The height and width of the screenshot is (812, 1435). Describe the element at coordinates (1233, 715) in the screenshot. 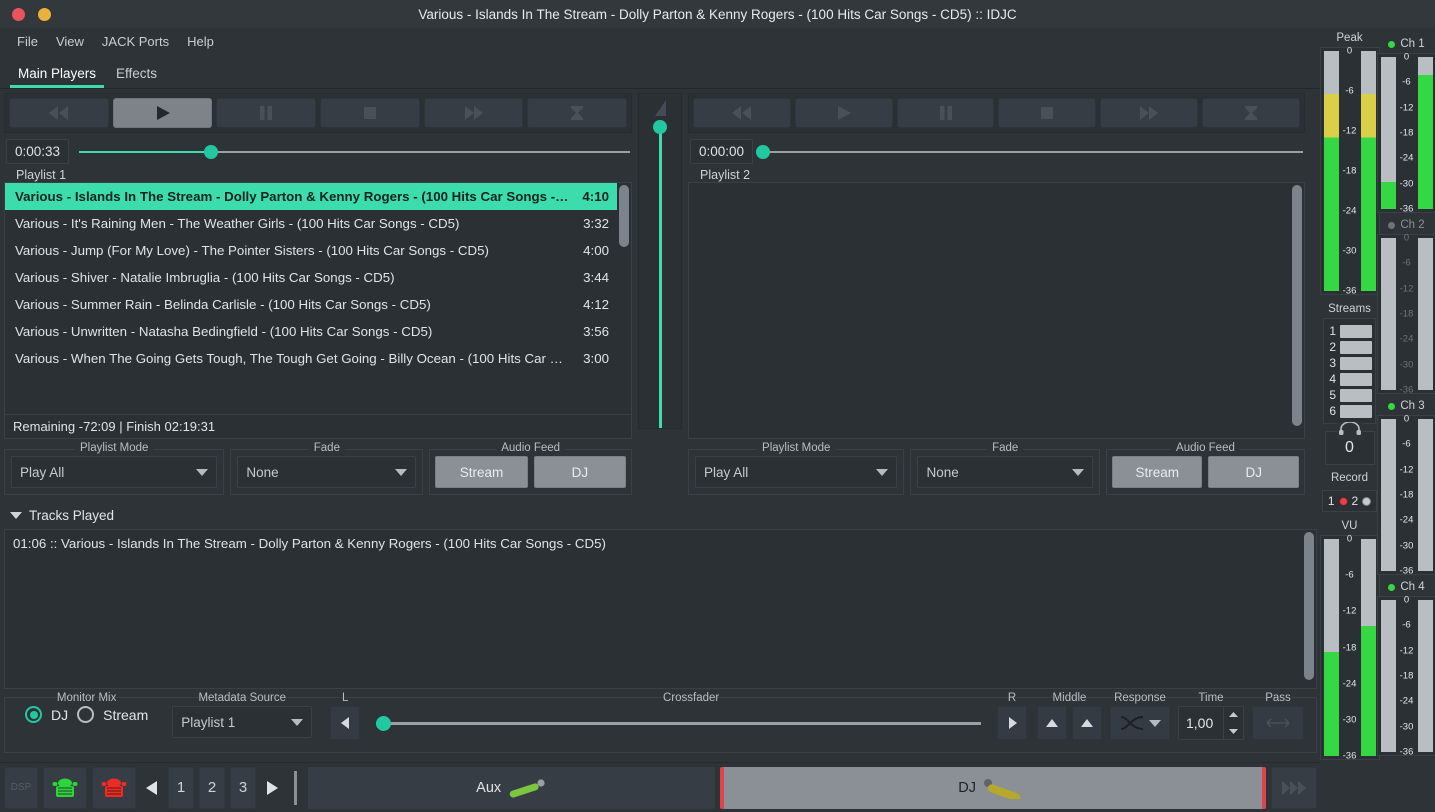

I see `time-increment-button` at that location.